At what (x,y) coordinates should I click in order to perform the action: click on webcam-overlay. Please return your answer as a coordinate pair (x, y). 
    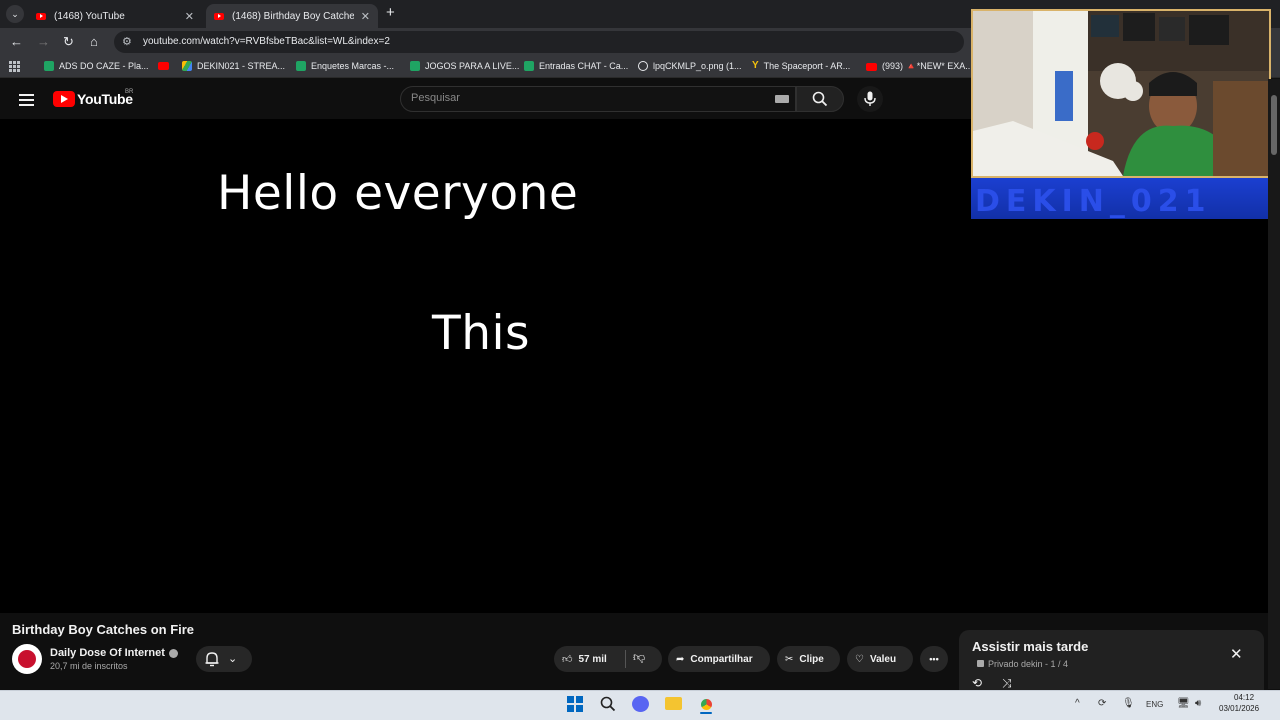
    Looking at the image, I should click on (1121, 93).